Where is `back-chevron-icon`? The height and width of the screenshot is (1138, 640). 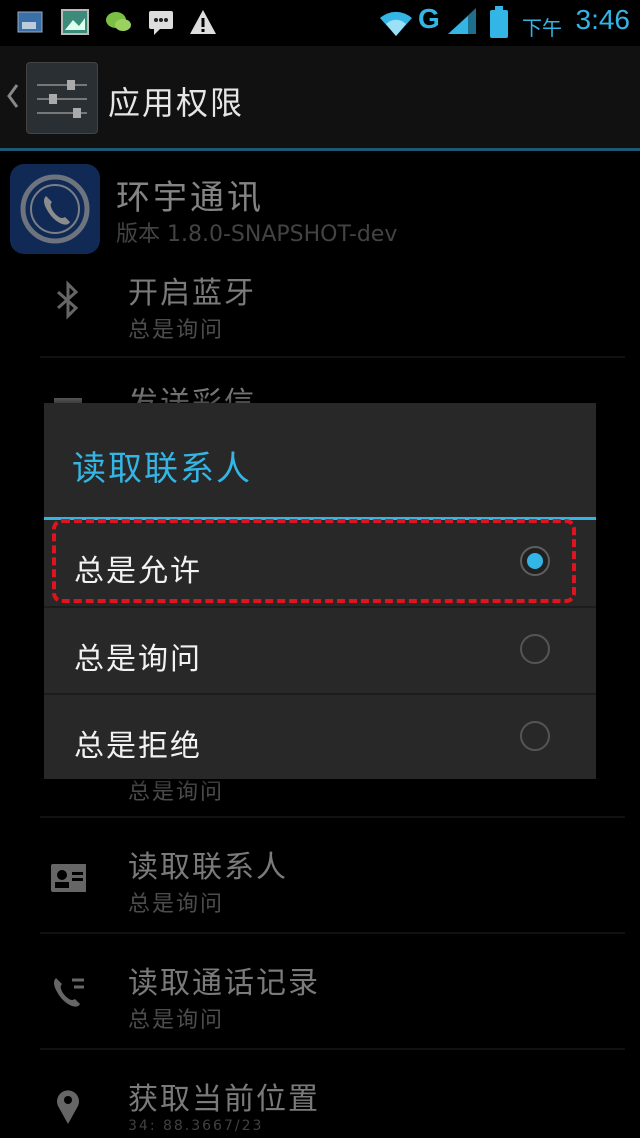 back-chevron-icon is located at coordinates (13, 96).